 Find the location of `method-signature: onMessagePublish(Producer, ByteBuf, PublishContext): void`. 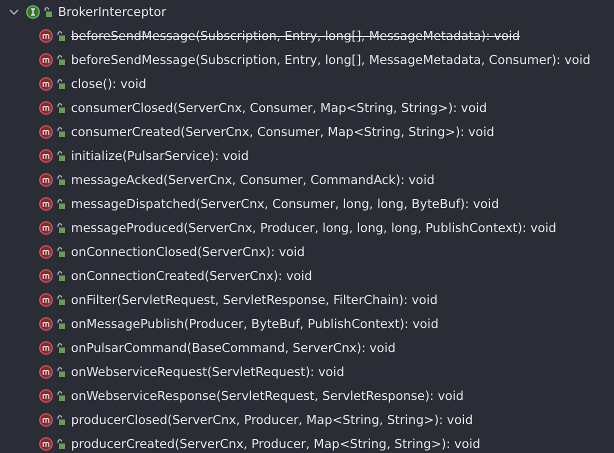

method-signature: onMessagePublish(Producer, ByteBuf, PublishContext): void is located at coordinates (255, 324).